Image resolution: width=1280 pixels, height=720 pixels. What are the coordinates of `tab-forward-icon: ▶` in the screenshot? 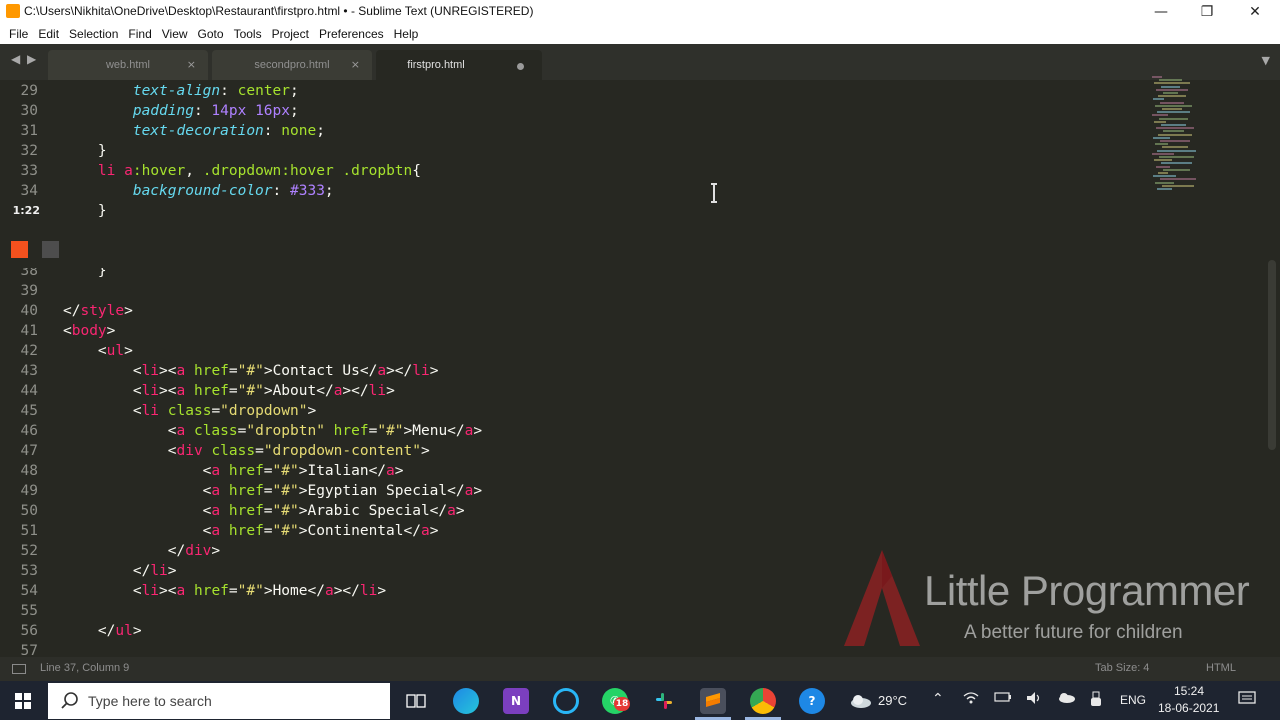 It's located at (31, 59).